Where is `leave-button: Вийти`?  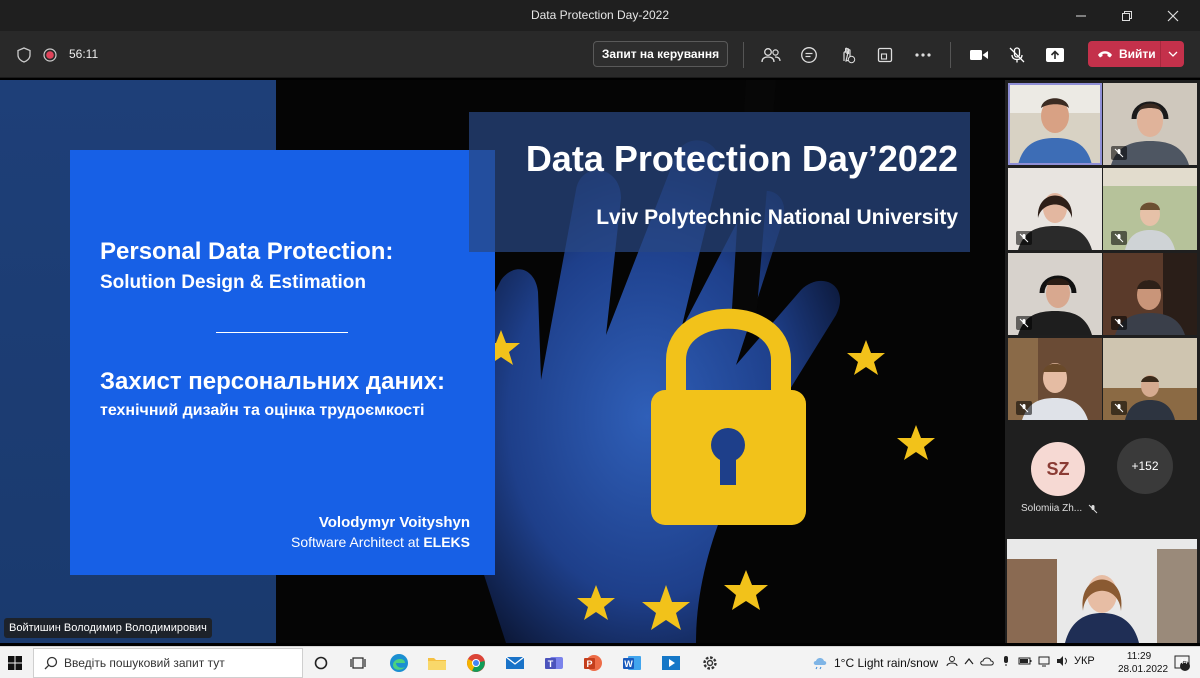 leave-button: Вийти is located at coordinates (1136, 54).